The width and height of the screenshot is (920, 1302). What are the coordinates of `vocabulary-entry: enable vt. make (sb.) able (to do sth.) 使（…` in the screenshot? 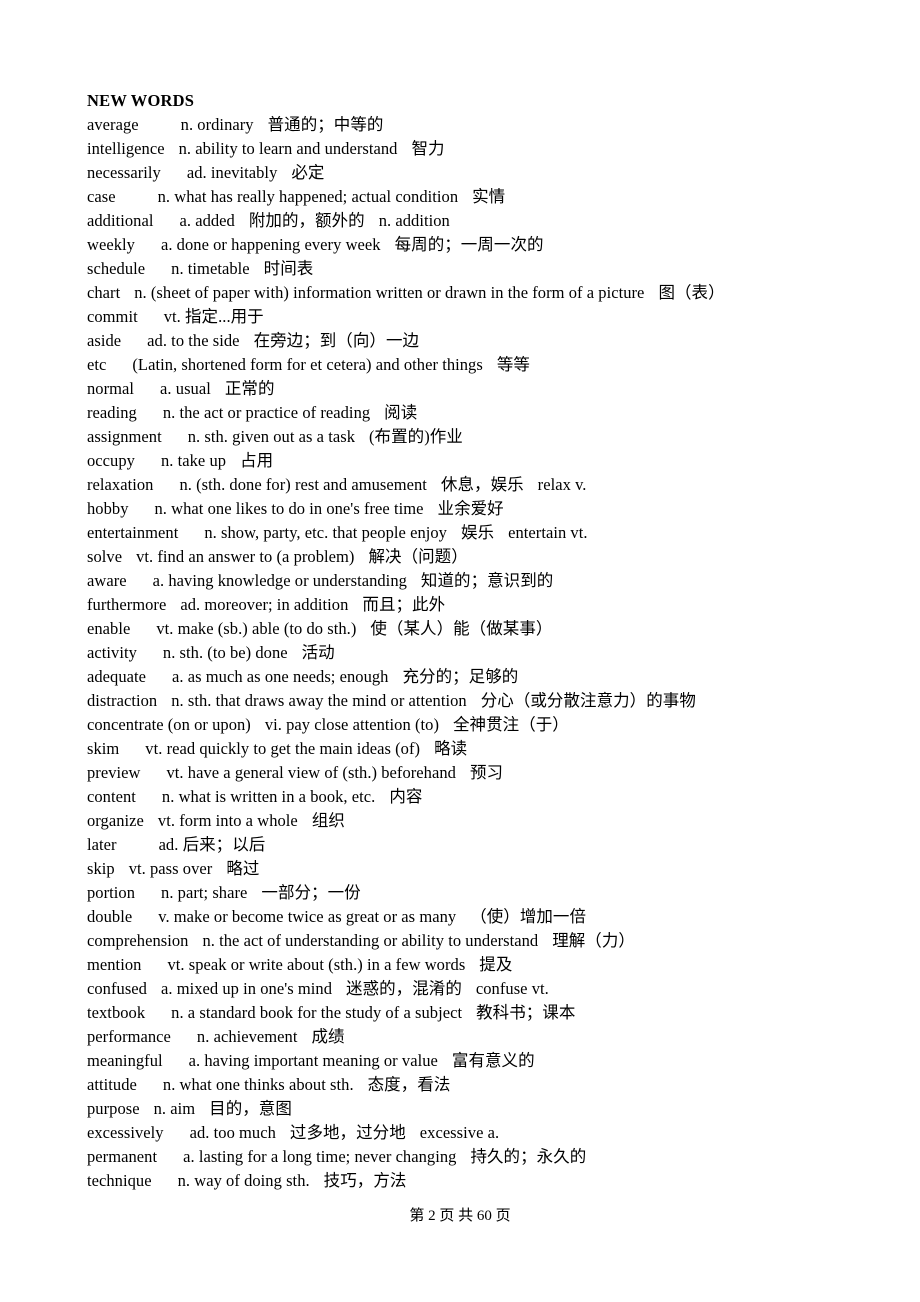 It's located at (482, 629).